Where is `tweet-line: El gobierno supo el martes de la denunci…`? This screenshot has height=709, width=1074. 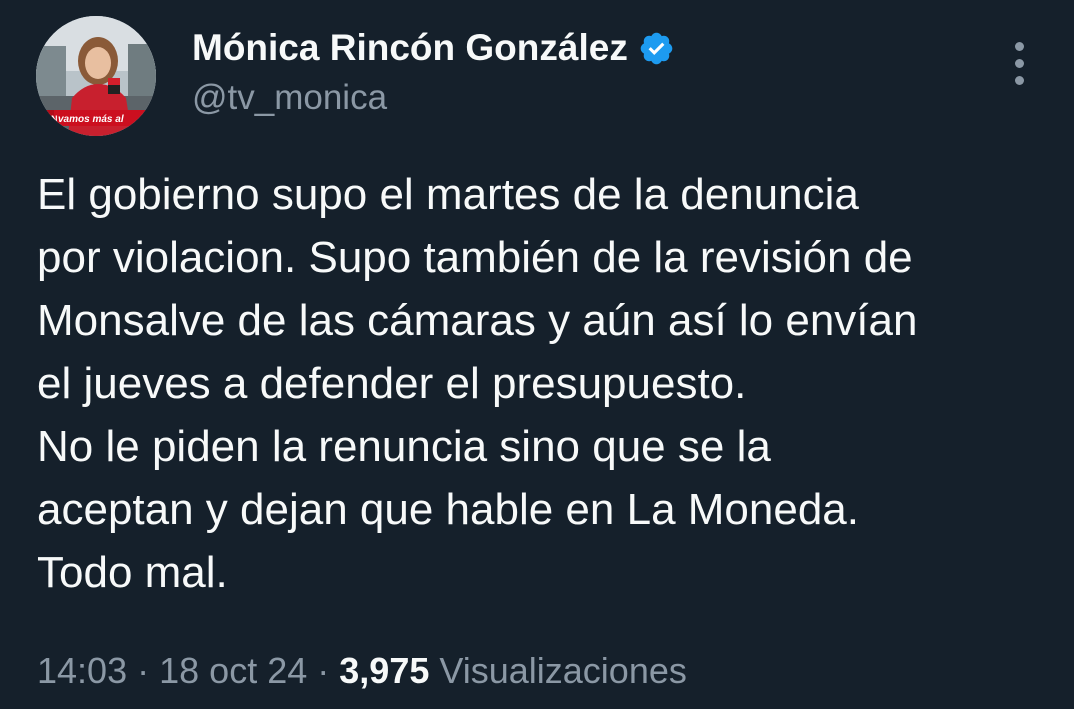
tweet-line: El gobierno supo el martes de la denunci… is located at coordinates (448, 194).